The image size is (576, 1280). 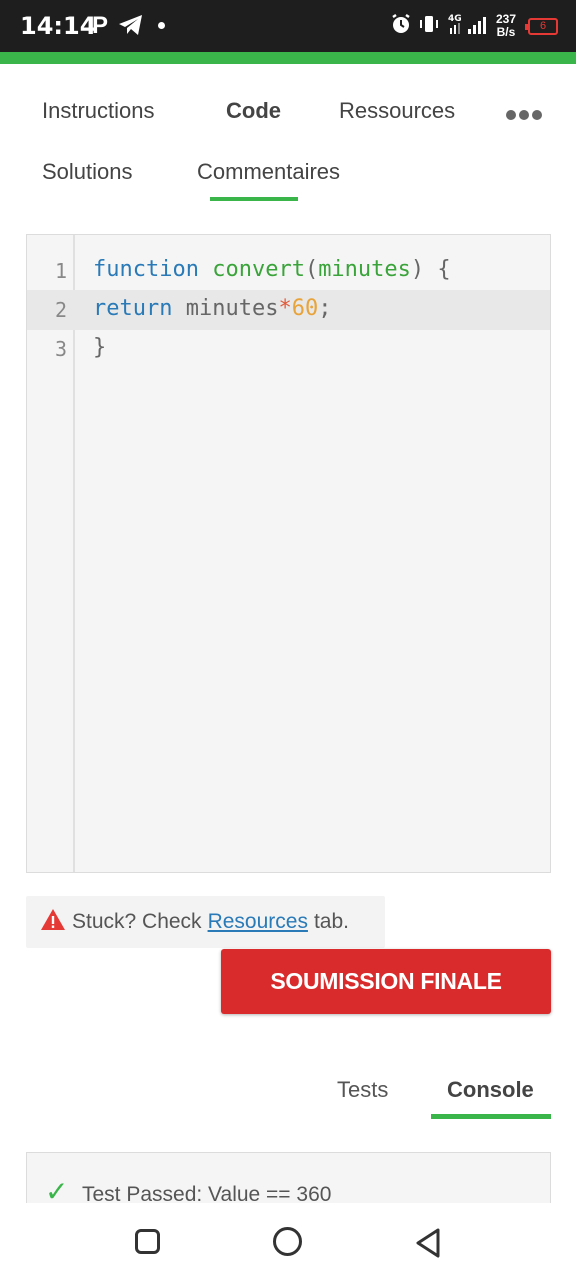 What do you see at coordinates (258, 922) in the screenshot?
I see `resources-link: Resources` at bounding box center [258, 922].